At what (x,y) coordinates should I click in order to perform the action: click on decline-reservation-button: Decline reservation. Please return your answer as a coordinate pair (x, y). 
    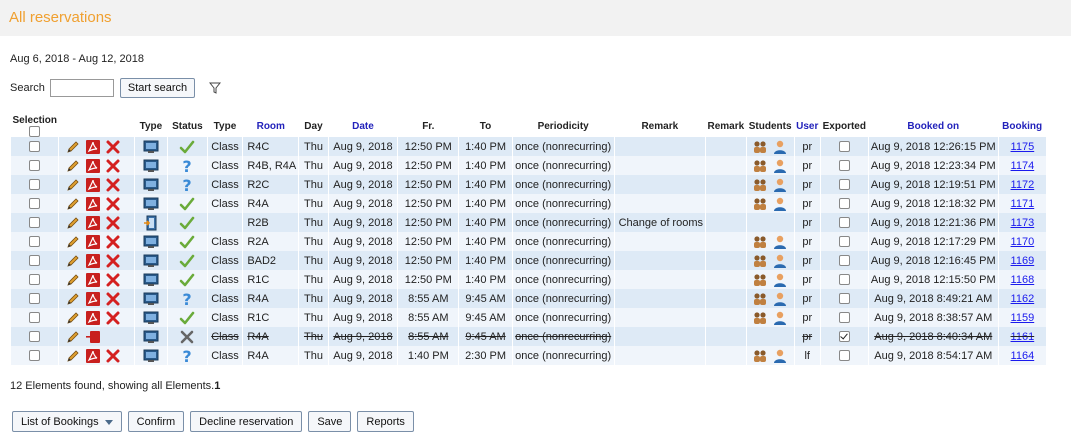
    Looking at the image, I should click on (246, 421).